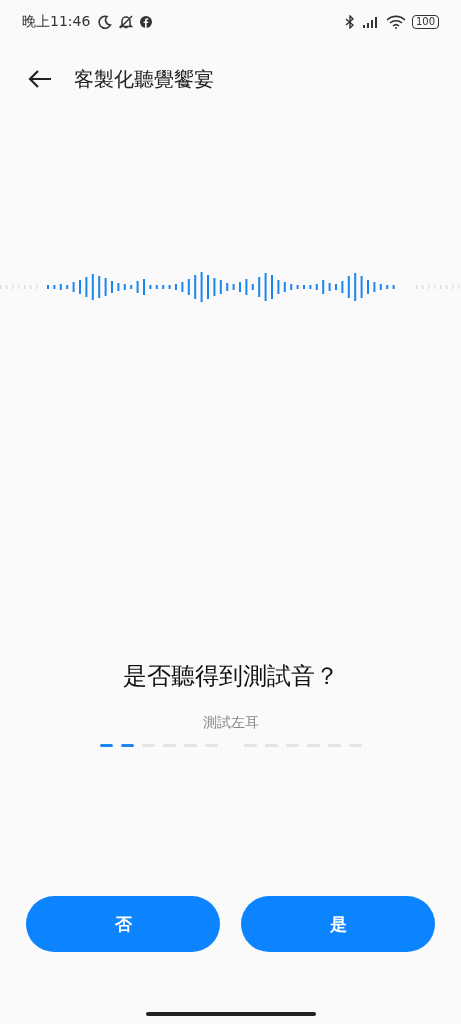 The width and height of the screenshot is (461, 1024). I want to click on signal-icon, so click(370, 22).